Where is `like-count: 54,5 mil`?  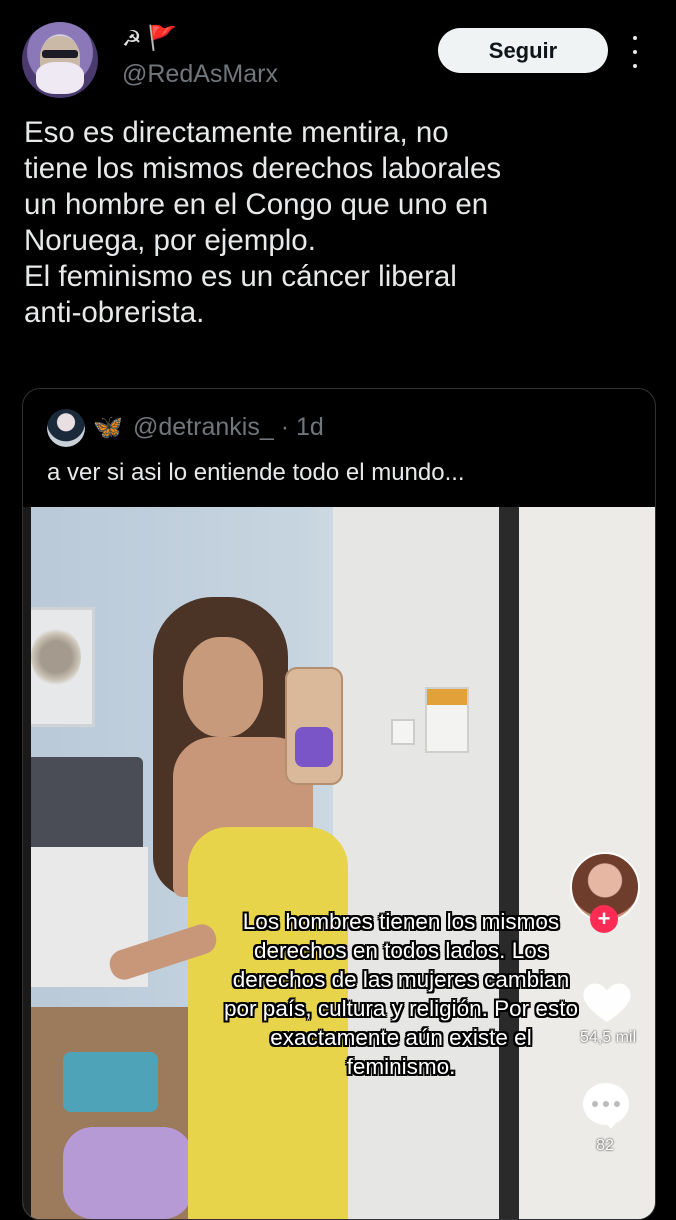 like-count: 54,5 mil is located at coordinates (608, 1037).